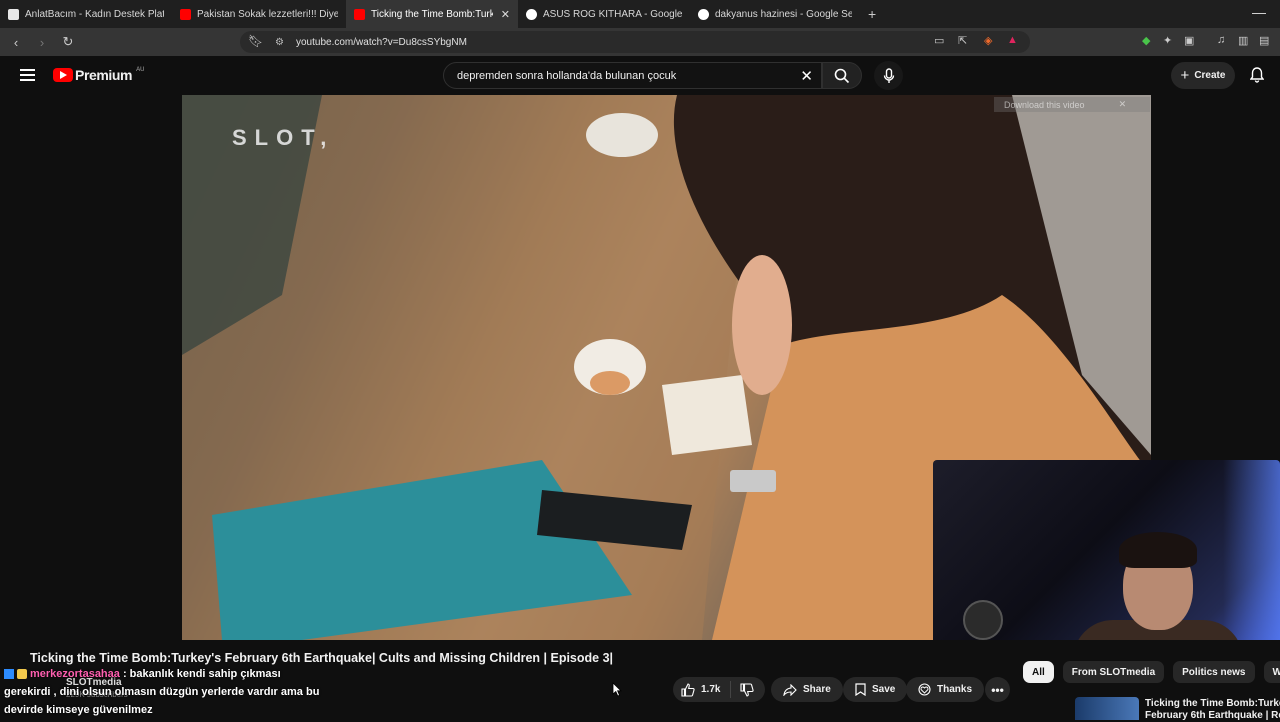 The width and height of the screenshot is (1280, 722). What do you see at coordinates (42, 42) in the screenshot?
I see `forward-icon: ›` at bounding box center [42, 42].